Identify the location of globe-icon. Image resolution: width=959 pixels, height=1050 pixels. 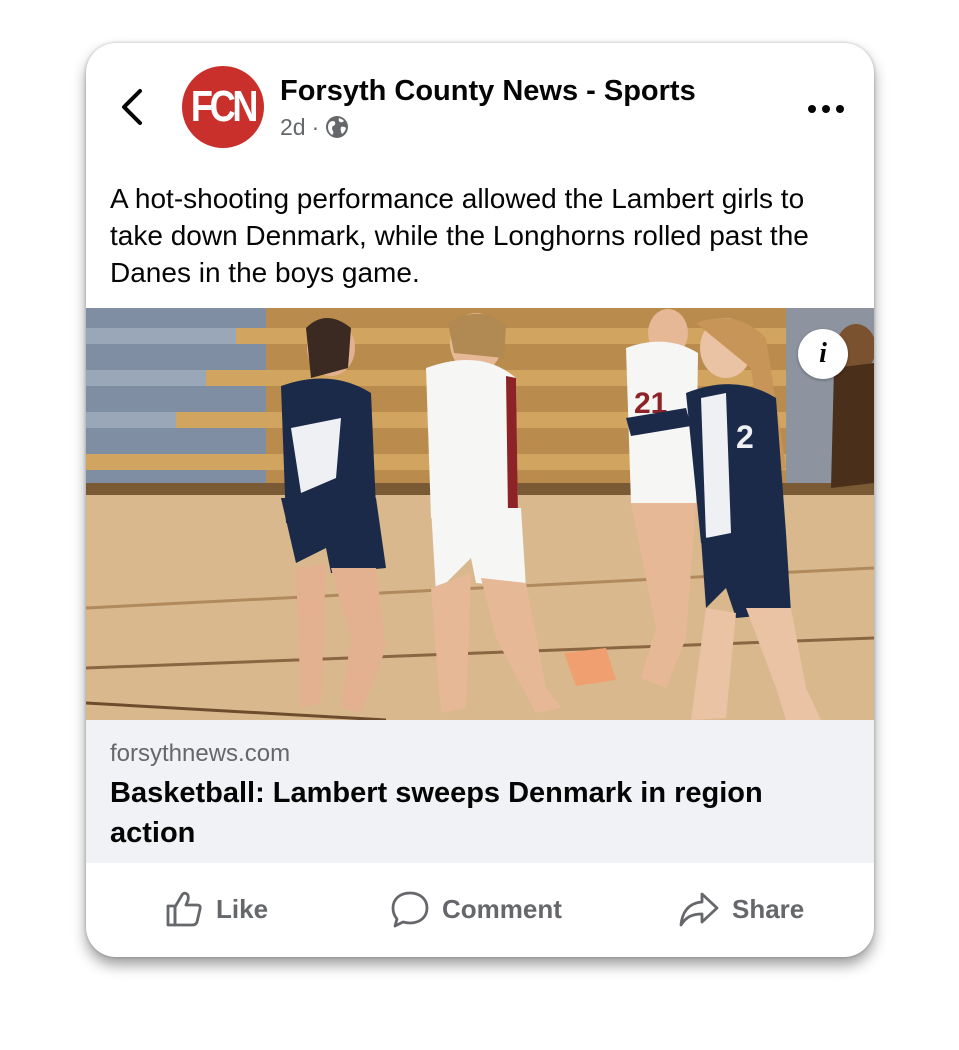
(337, 127).